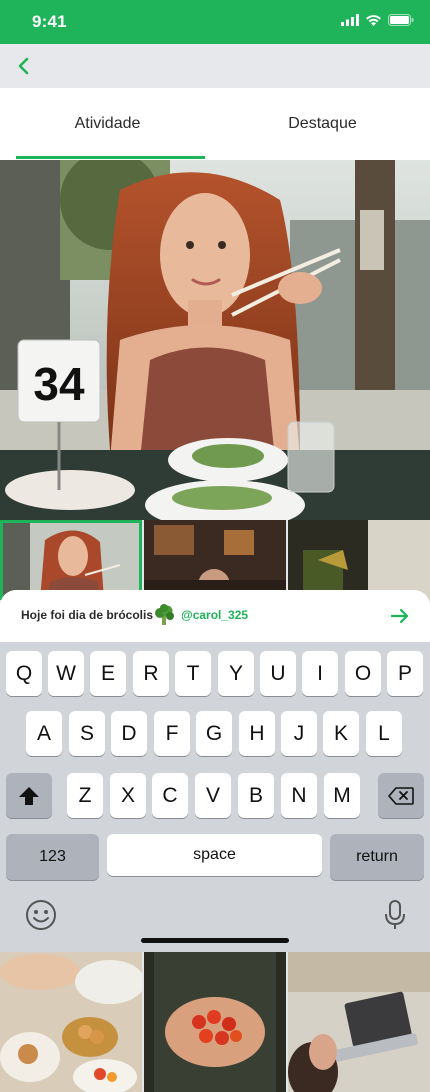 The height and width of the screenshot is (1092, 430). What do you see at coordinates (172, 733) in the screenshot?
I see `key-f: F` at bounding box center [172, 733].